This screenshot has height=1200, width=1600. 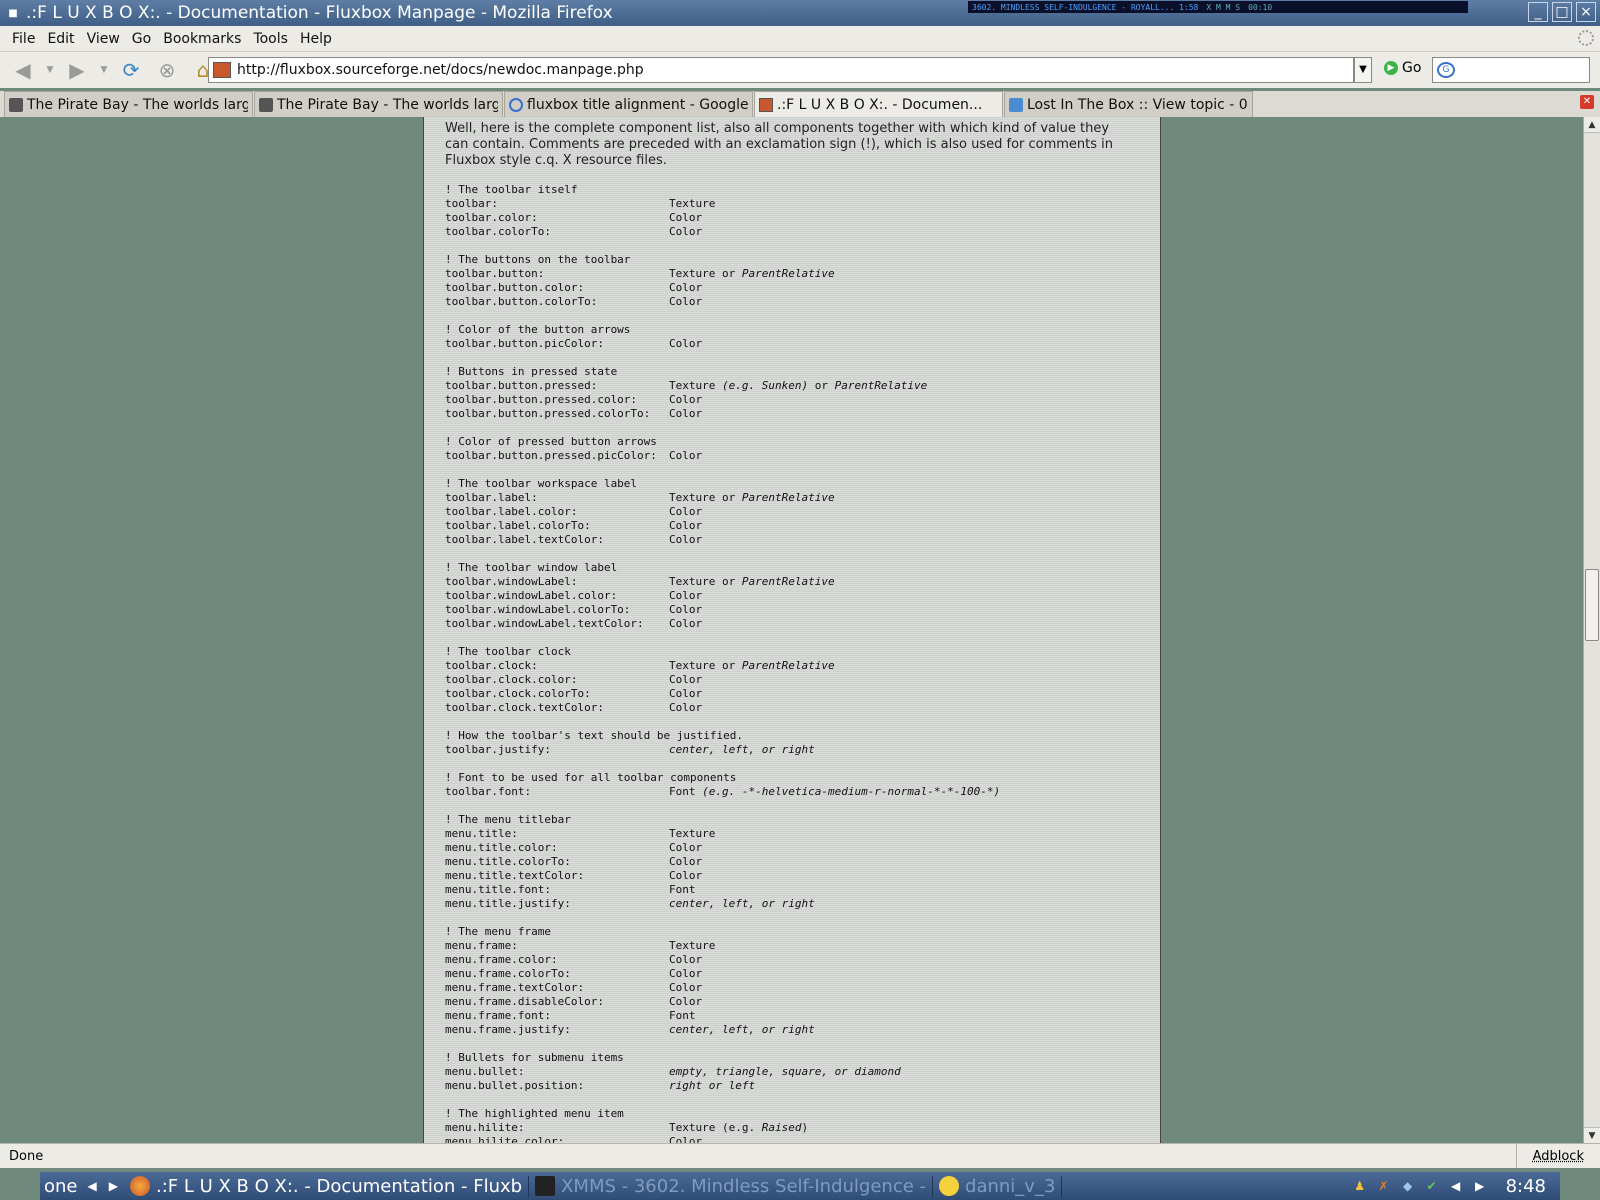 What do you see at coordinates (1446, 70) in the screenshot?
I see `google-search-engine-icon: G` at bounding box center [1446, 70].